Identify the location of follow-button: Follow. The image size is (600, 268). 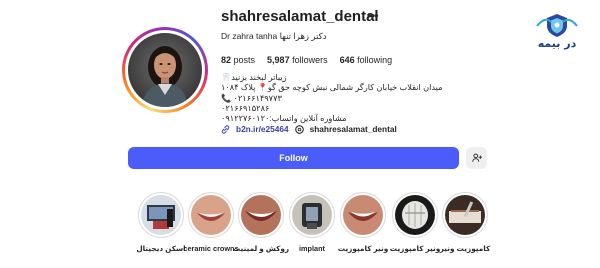
(293, 158).